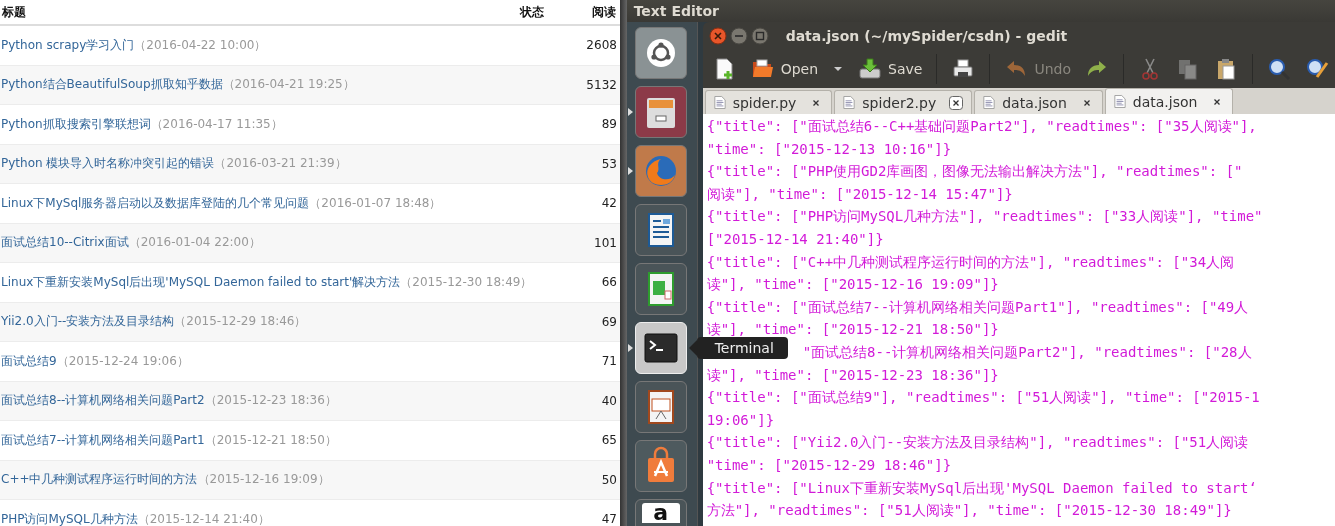 This screenshot has height=526, width=1335. Describe the element at coordinates (740, 419) in the screenshot. I see `code-line: 19:06"]}` at that location.